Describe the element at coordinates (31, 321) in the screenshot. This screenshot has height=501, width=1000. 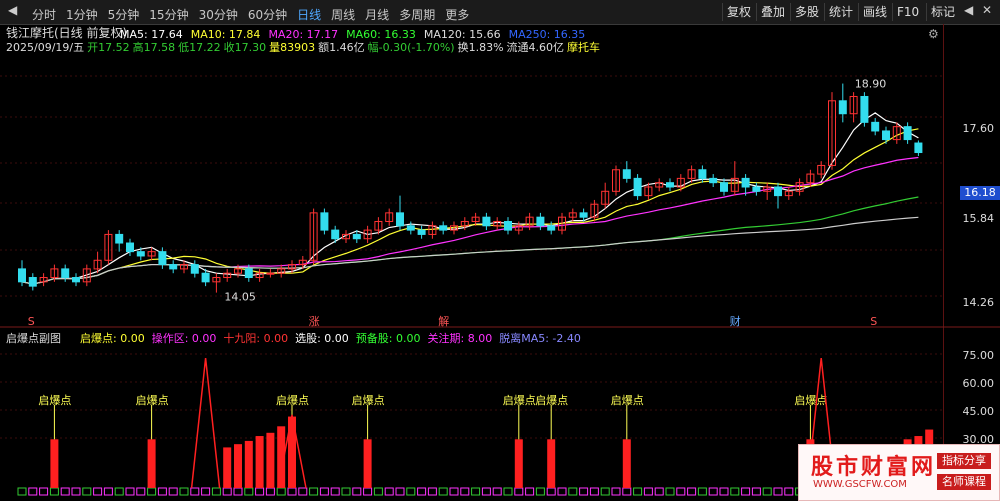
I see `event-marker: S` at that location.